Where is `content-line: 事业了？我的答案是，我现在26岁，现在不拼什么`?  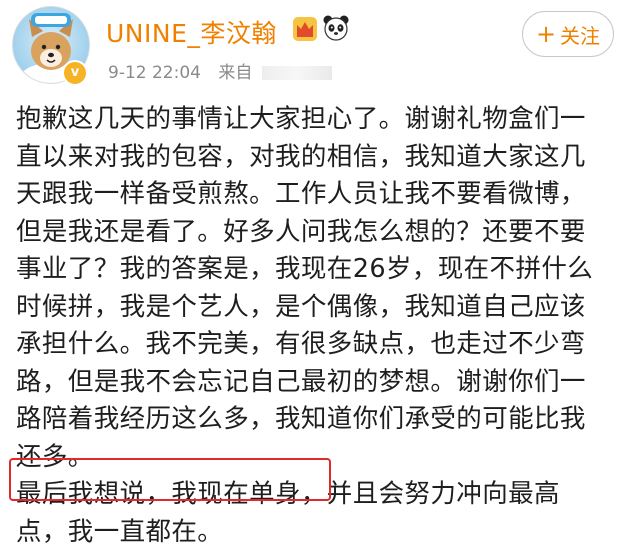 content-line: 事业了？我的答案是，我现在26岁，现在不拼什么 is located at coordinates (305, 269).